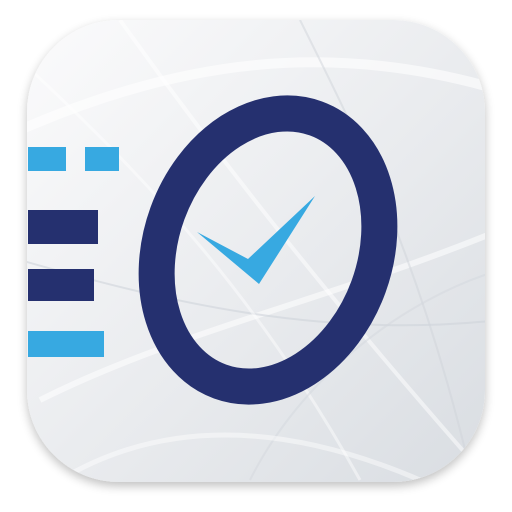 The image size is (512, 512). I want to click on bar-cyan-1a, so click(47, 159).